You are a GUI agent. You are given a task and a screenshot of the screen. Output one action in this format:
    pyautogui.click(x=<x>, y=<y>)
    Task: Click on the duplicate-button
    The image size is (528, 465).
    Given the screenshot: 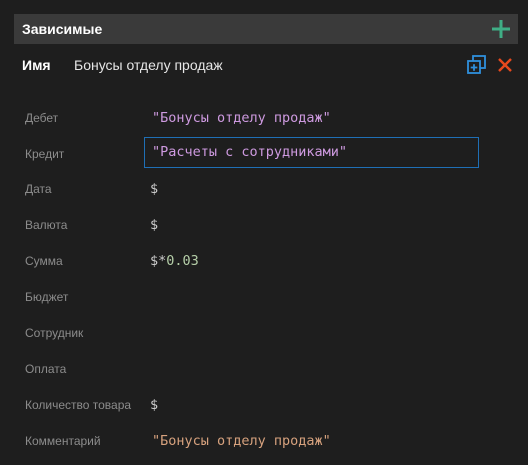 What is the action you would take?
    pyautogui.click(x=477, y=65)
    